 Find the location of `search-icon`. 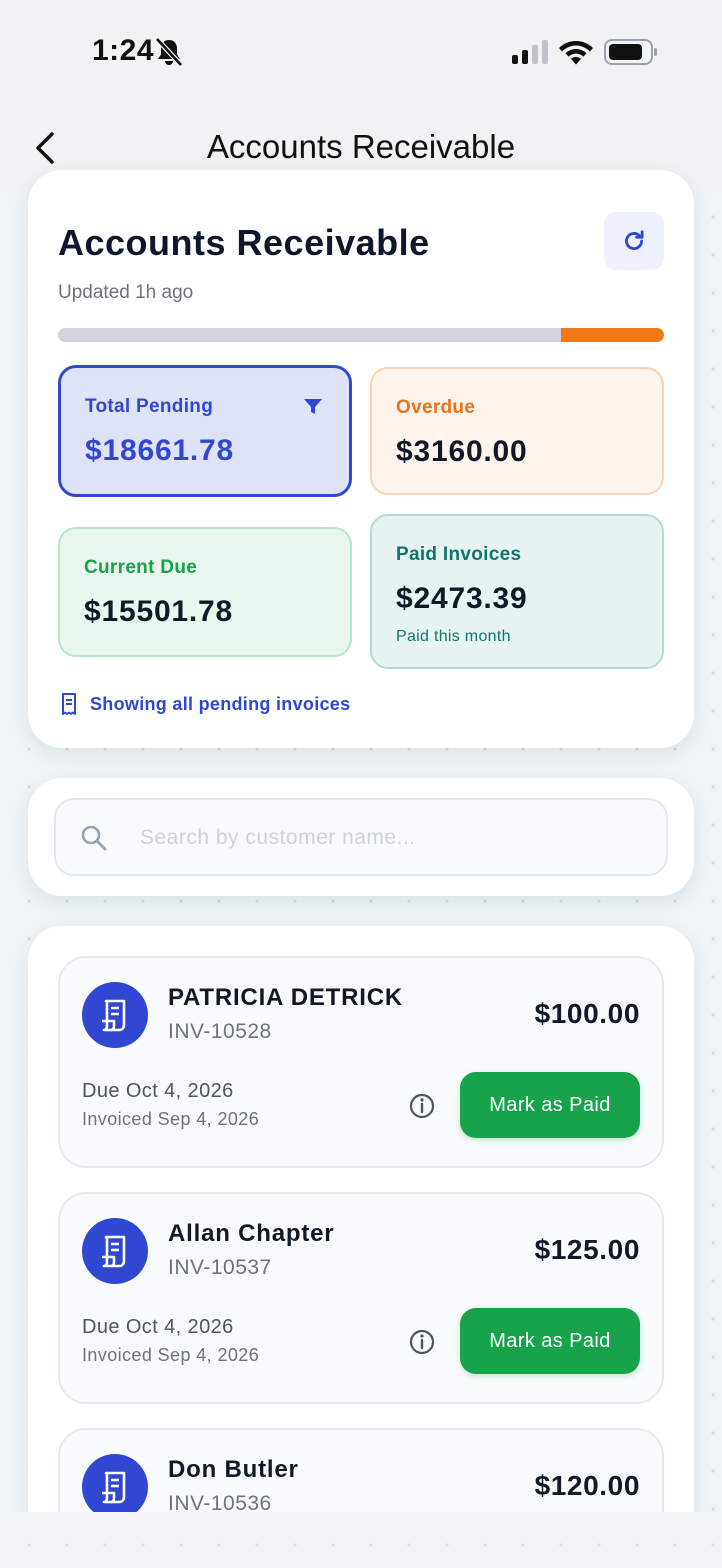

search-icon is located at coordinates (94, 838).